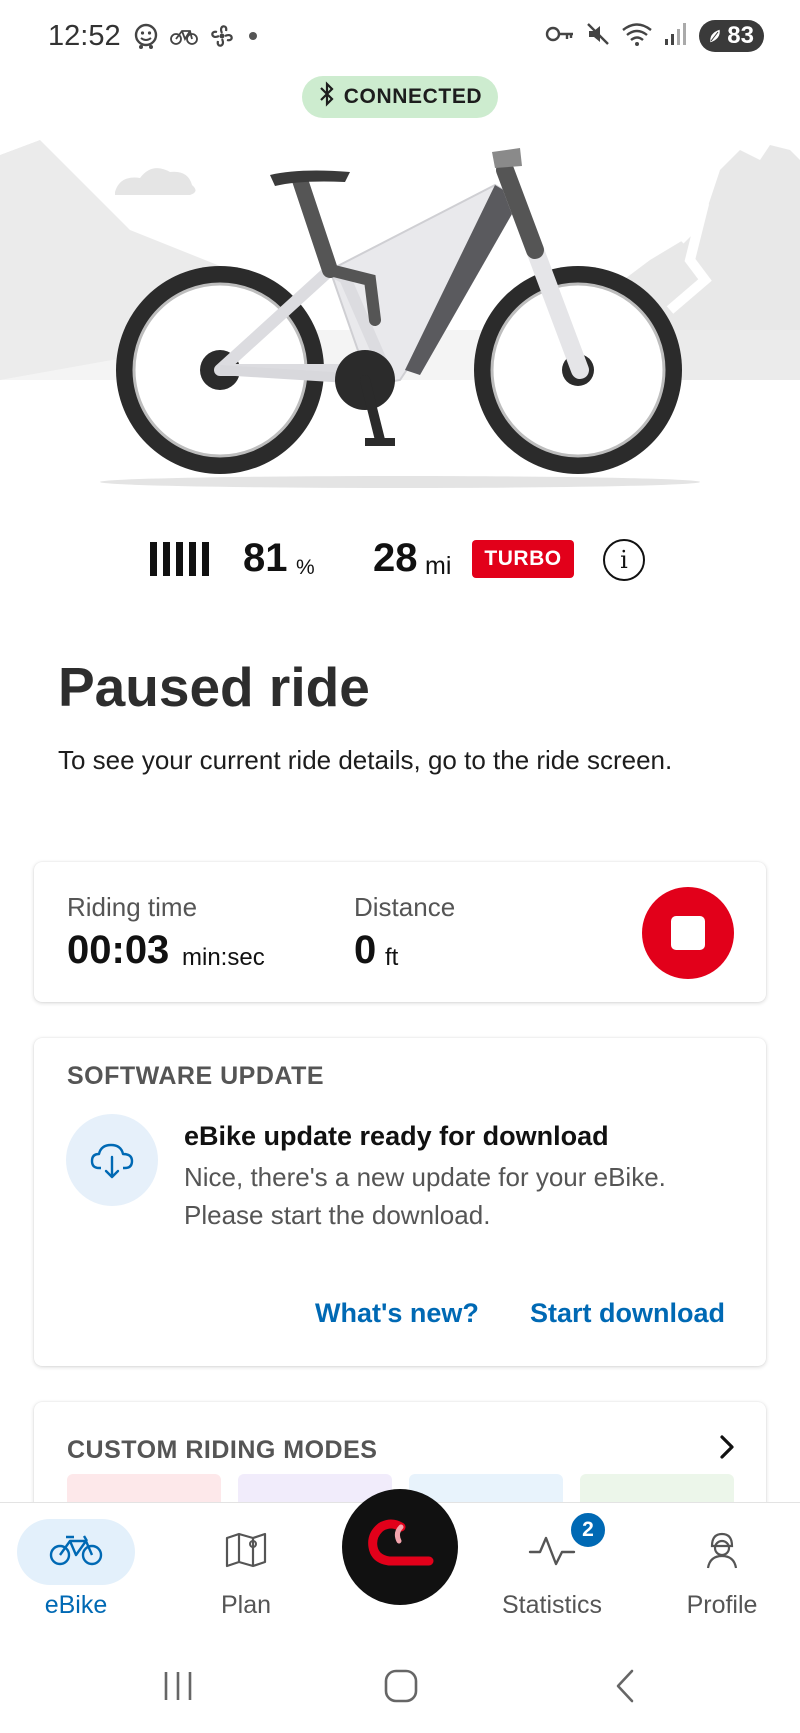 The height and width of the screenshot is (1733, 800). Describe the element at coordinates (253, 38) in the screenshot. I see `dot-icon` at that location.